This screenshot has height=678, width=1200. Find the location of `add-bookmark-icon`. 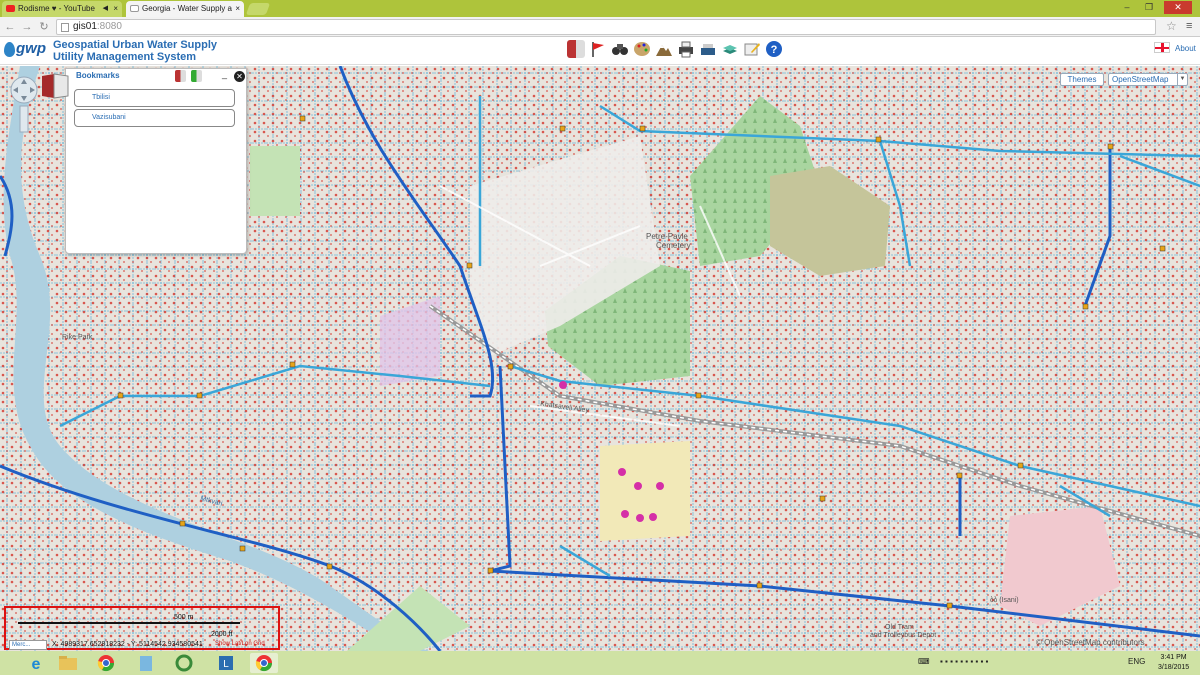

add-bookmark-icon is located at coordinates (196, 76).